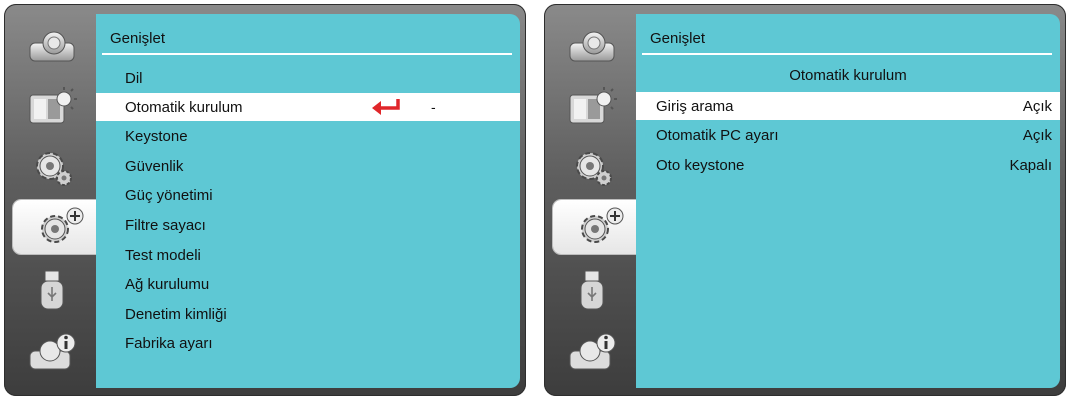 This screenshot has width=1069, height=400. I want to click on menu-item-label: Filtre sayacı, so click(165, 225).